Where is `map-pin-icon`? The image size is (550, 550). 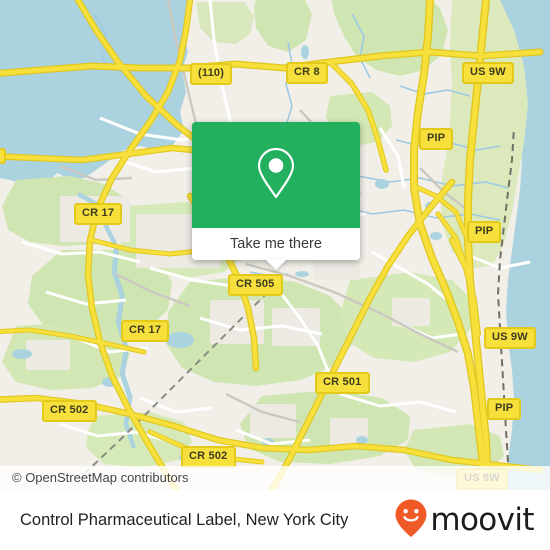
map-pin-icon is located at coordinates (276, 175).